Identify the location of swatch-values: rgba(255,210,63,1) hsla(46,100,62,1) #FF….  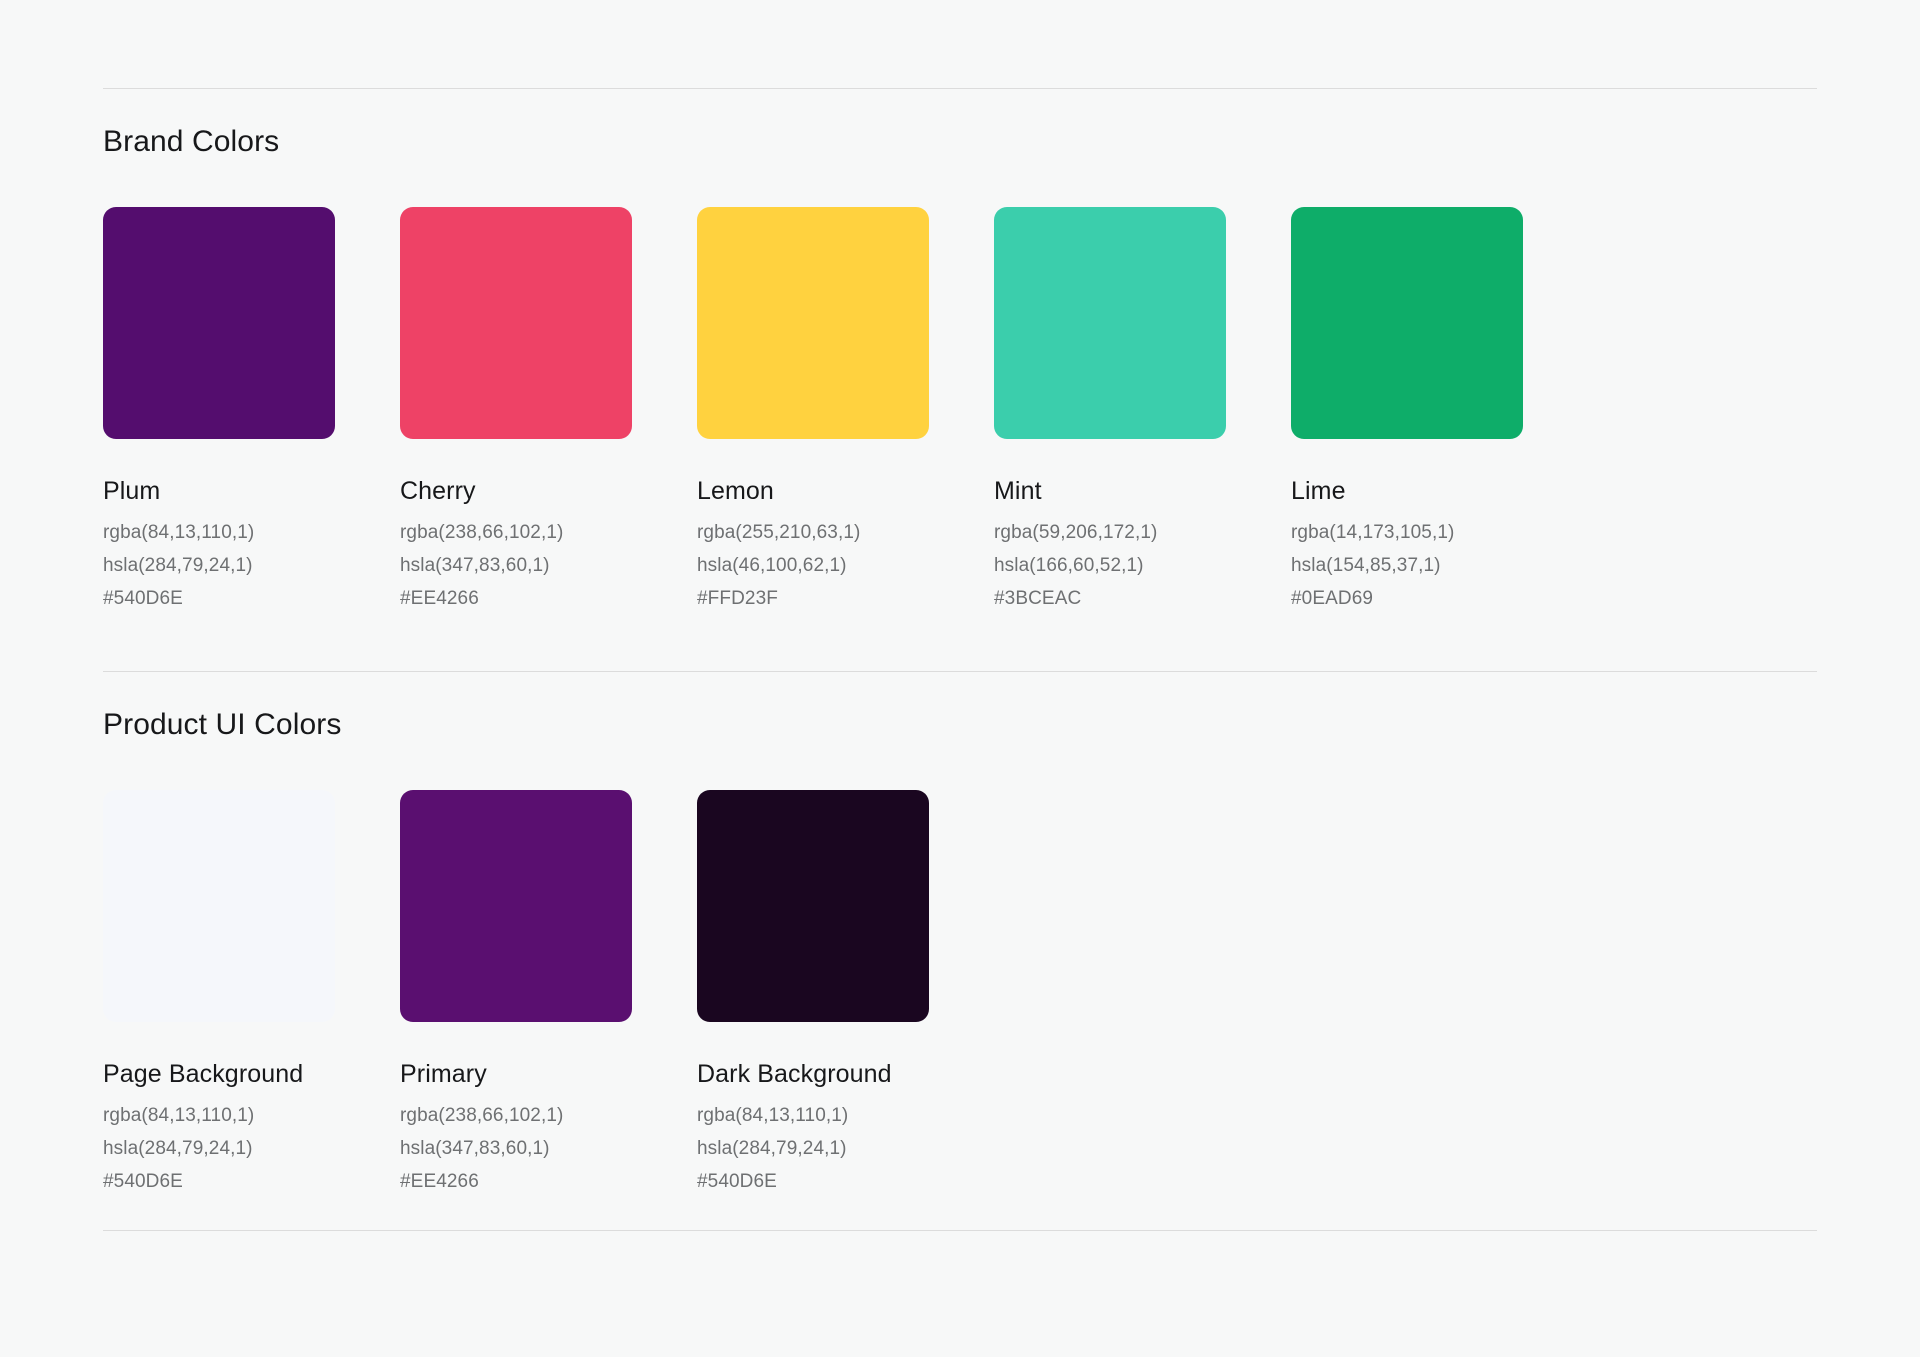
(845, 565).